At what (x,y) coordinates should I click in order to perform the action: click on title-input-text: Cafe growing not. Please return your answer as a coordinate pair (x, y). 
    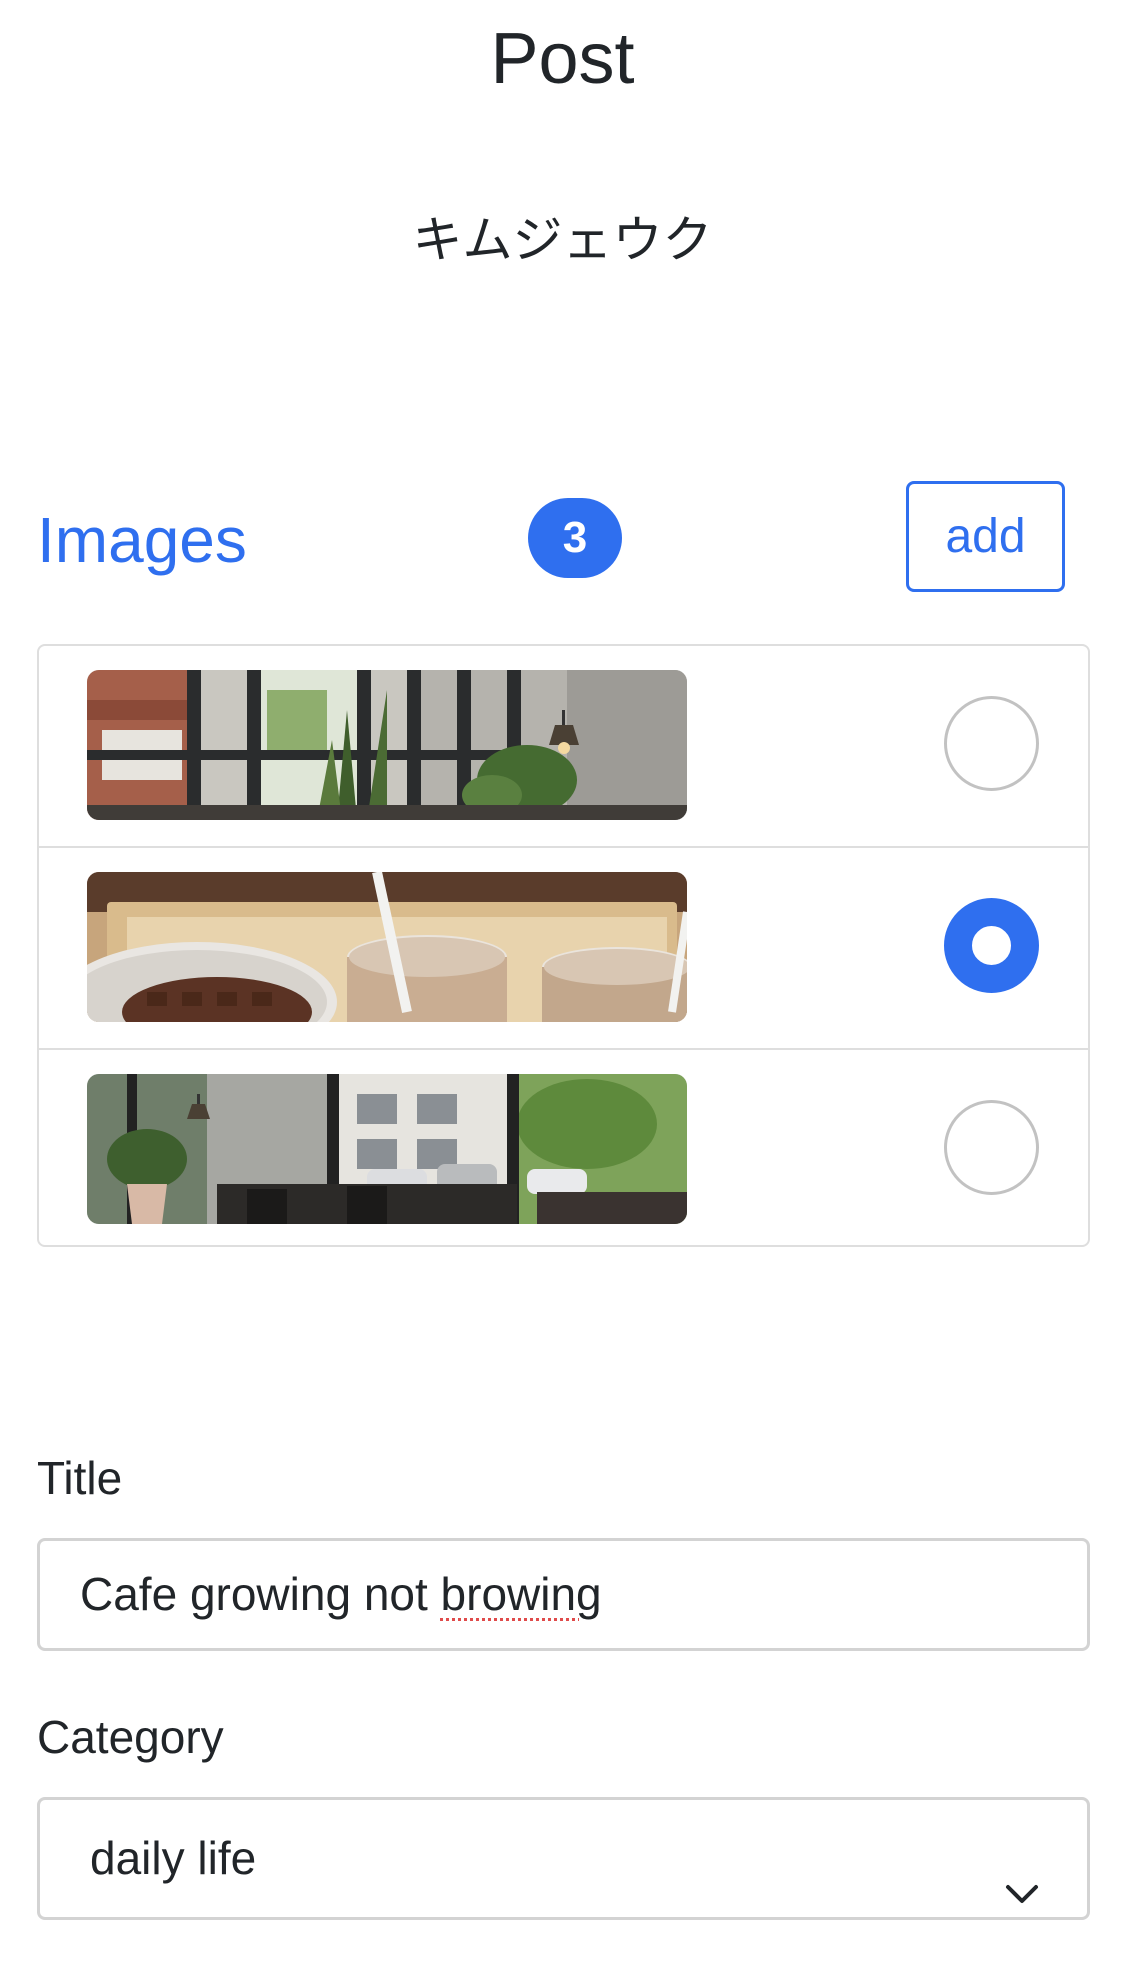
    Looking at the image, I should click on (260, 1594).